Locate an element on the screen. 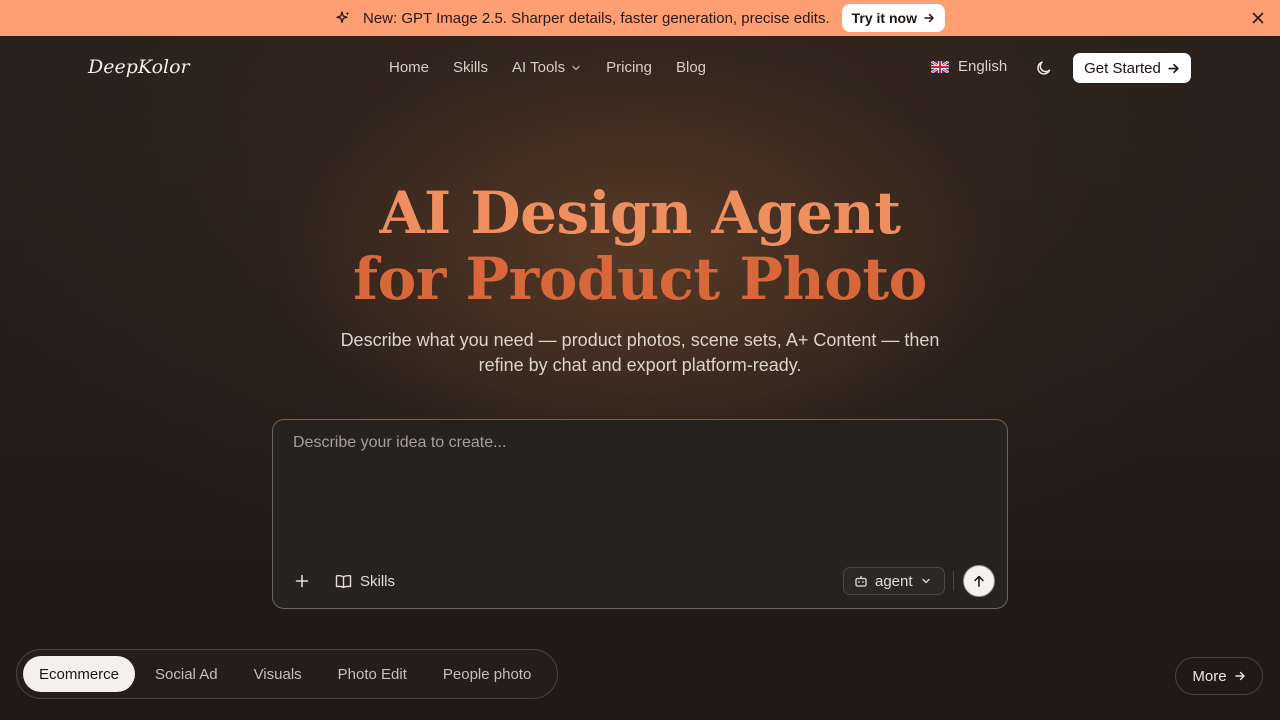  send-button is located at coordinates (979, 581).